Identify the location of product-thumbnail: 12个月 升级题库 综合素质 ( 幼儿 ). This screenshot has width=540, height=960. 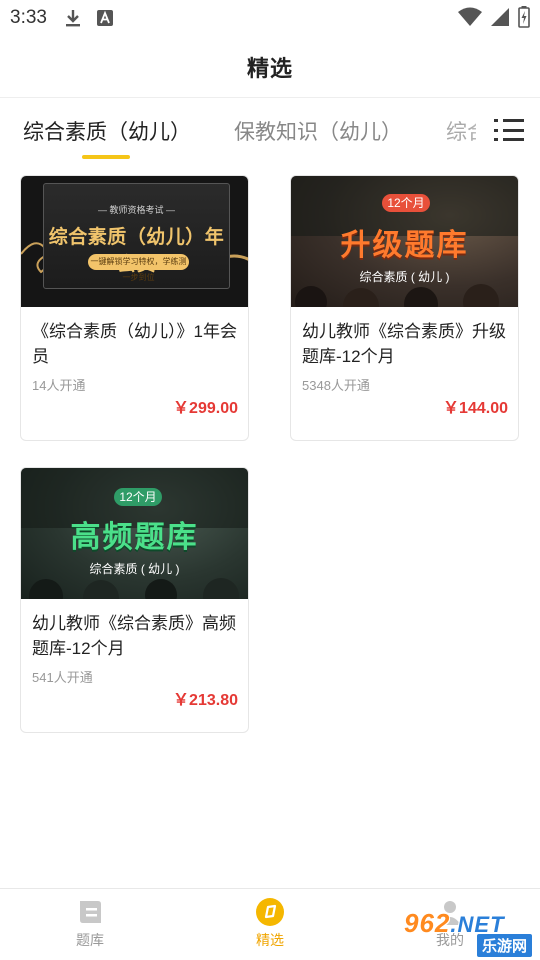
(404, 241).